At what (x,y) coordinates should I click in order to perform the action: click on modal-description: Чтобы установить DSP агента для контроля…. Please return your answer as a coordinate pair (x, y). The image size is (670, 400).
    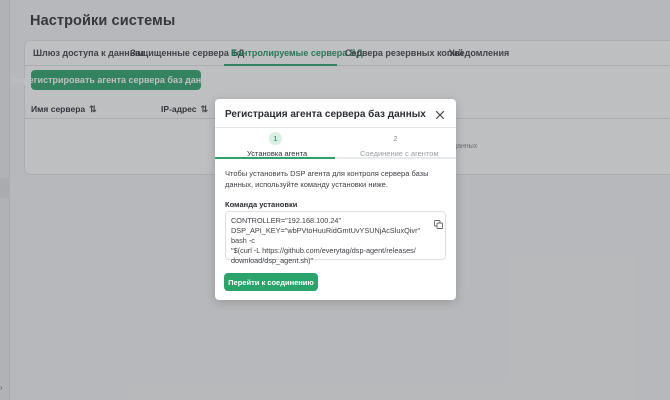
    Looking at the image, I should click on (327, 179).